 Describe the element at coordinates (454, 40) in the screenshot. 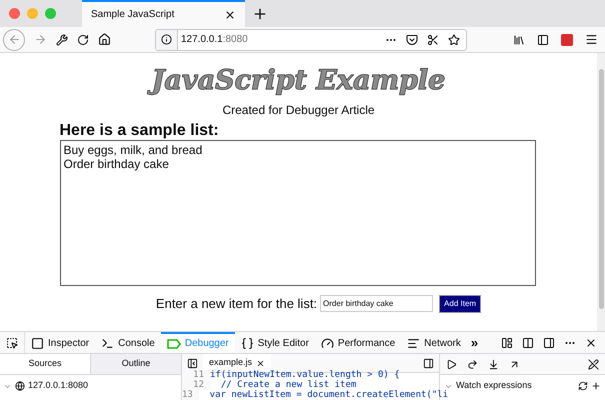

I see `bookmark-star-icon` at that location.